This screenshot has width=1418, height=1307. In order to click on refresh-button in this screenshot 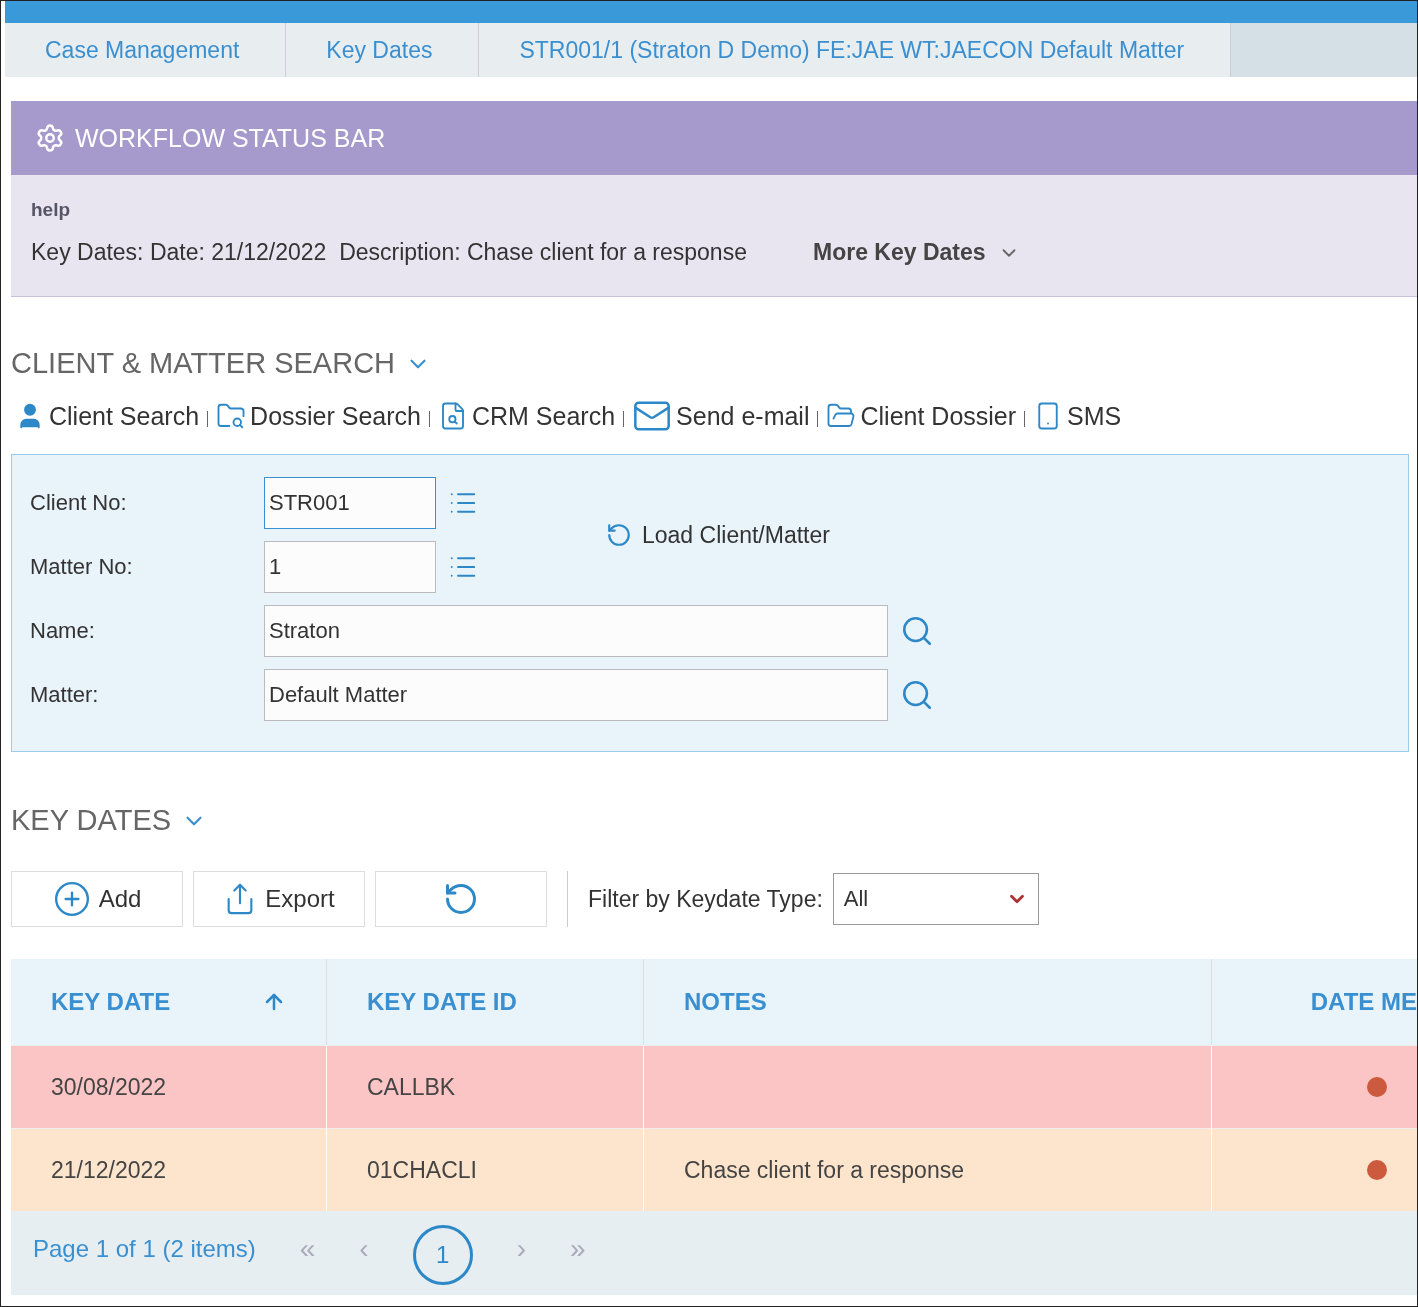, I will do `click(461, 899)`.